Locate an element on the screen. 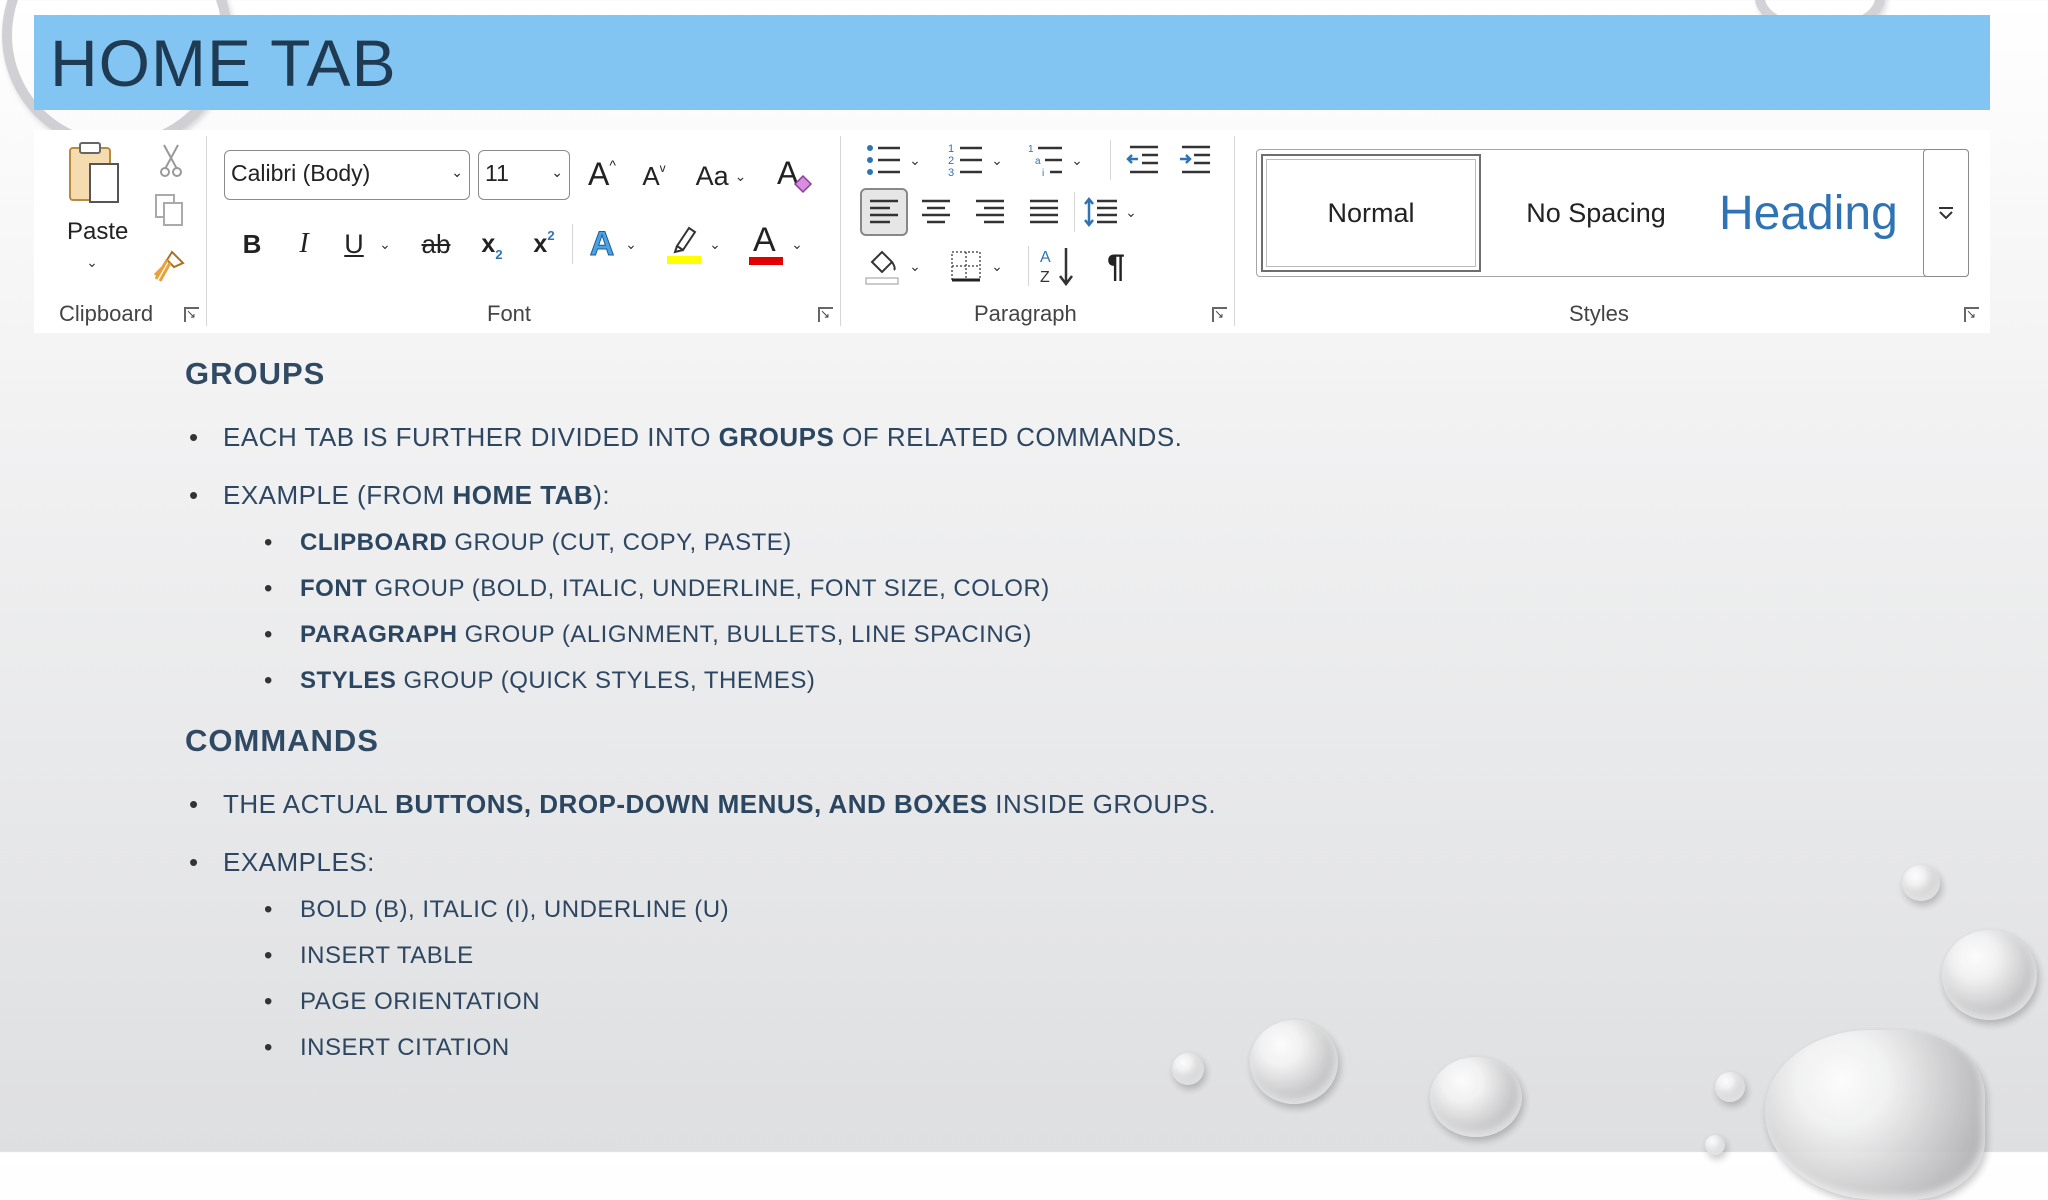  caret-up-icon: ^ is located at coordinates (612, 165).